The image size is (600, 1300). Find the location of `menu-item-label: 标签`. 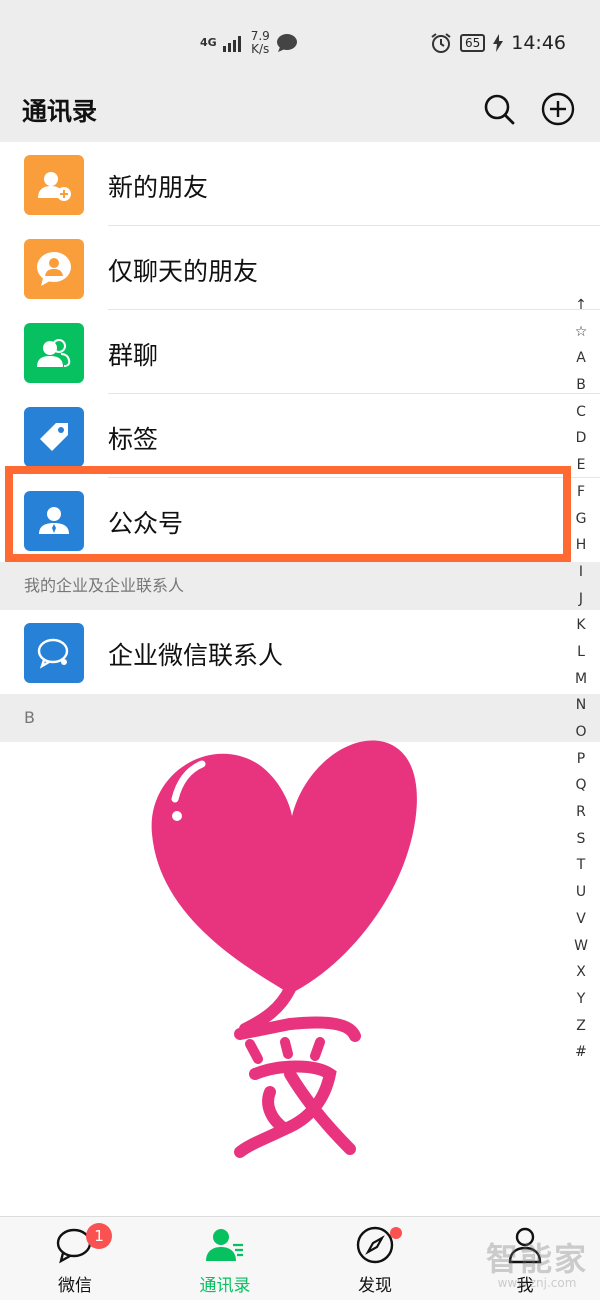

menu-item-label: 标签 is located at coordinates (133, 439).